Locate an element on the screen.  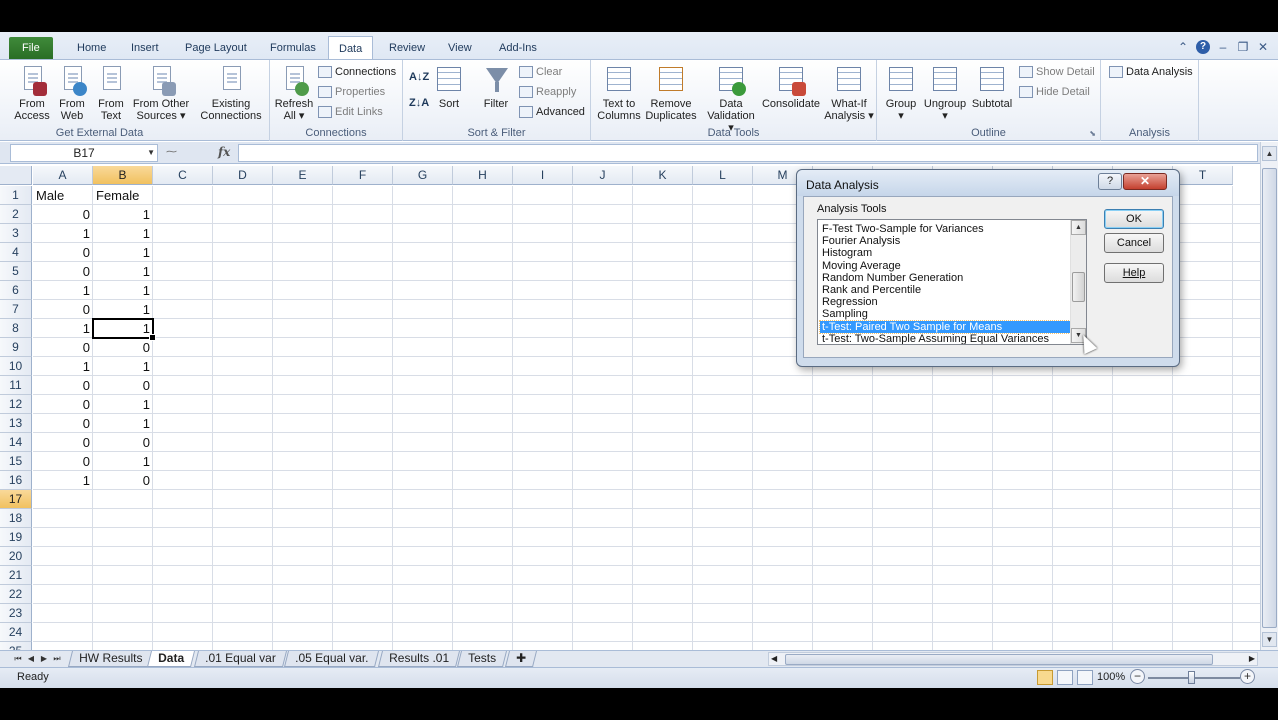
row-header-1: 1 is located at coordinates (16, 195).